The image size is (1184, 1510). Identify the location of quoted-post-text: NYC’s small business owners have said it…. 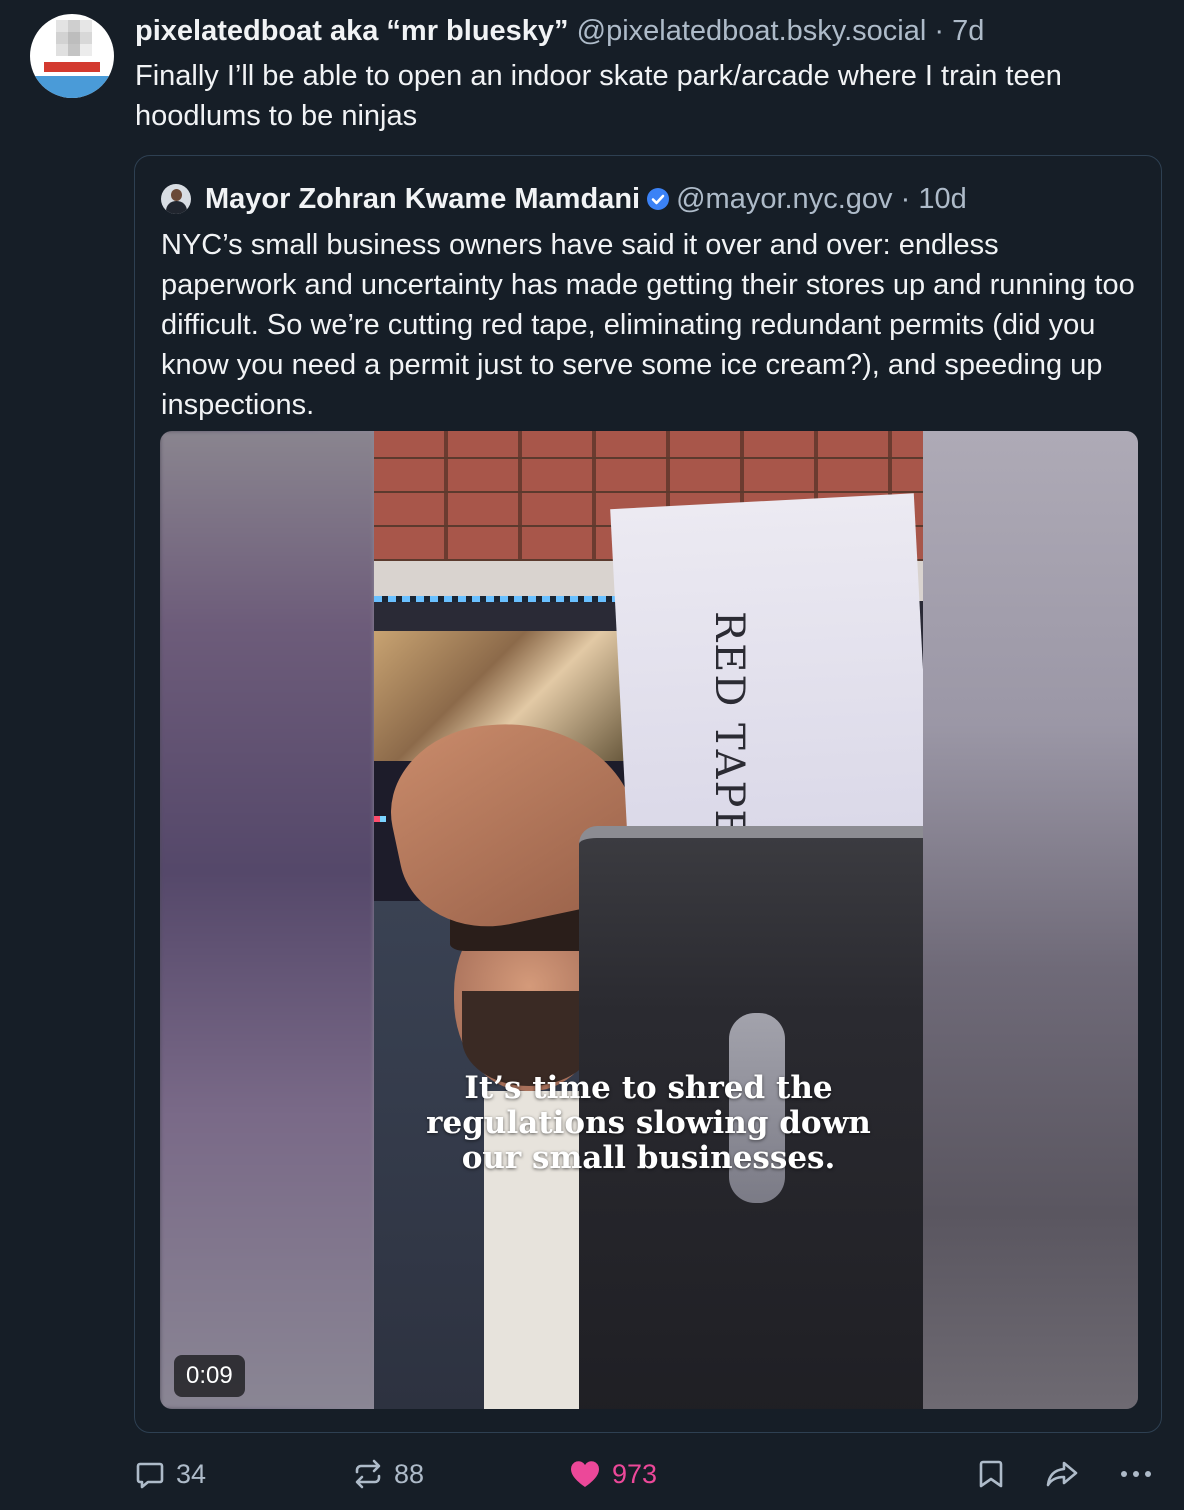
(648, 325).